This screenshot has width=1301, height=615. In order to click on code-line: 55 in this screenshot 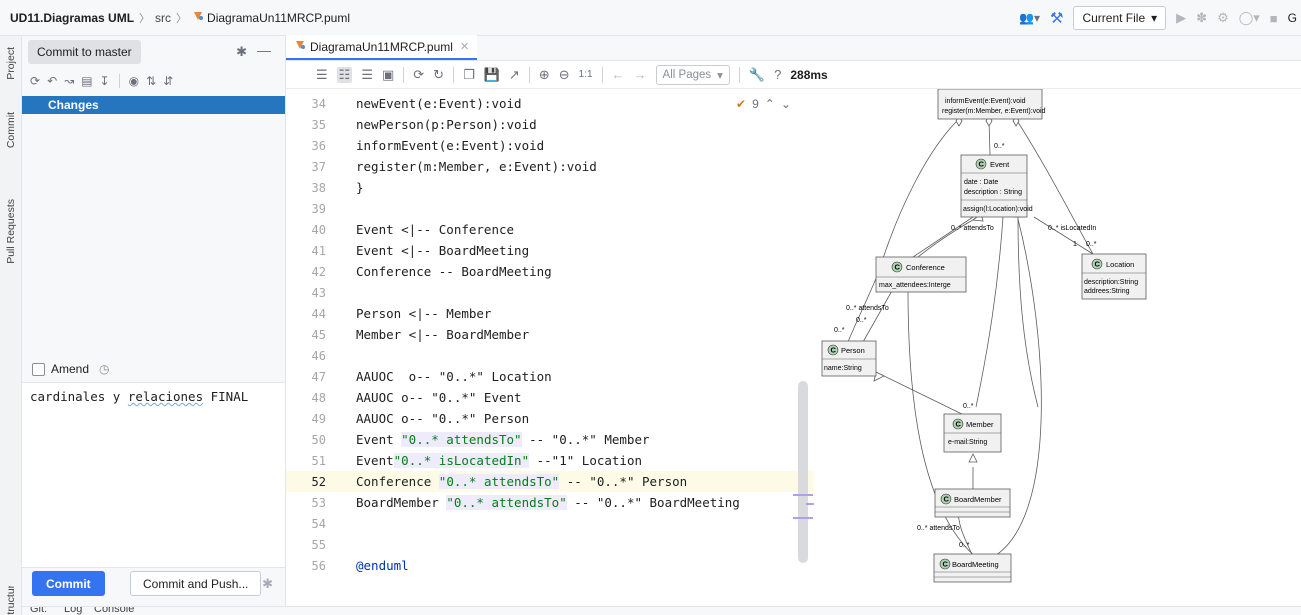, I will do `click(550, 544)`.